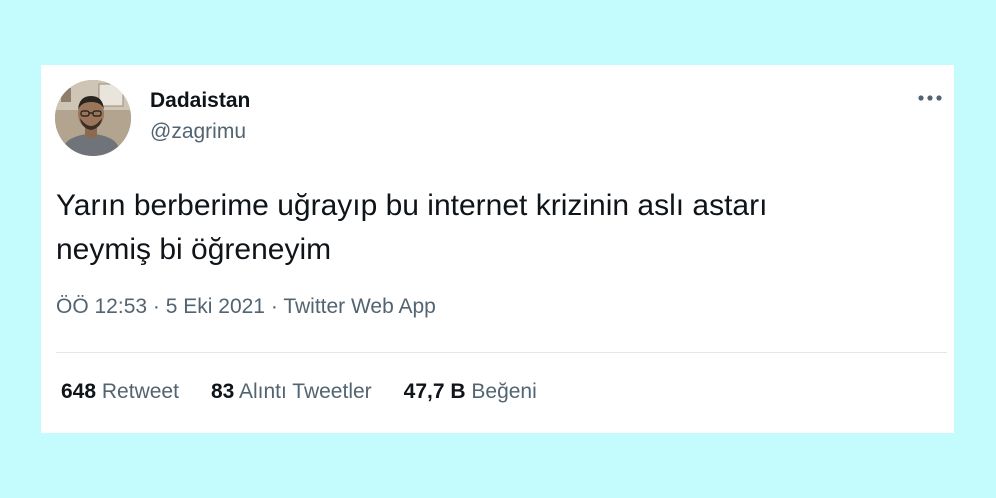  I want to click on tweet-time: ÖÖ 12:53, so click(101, 306).